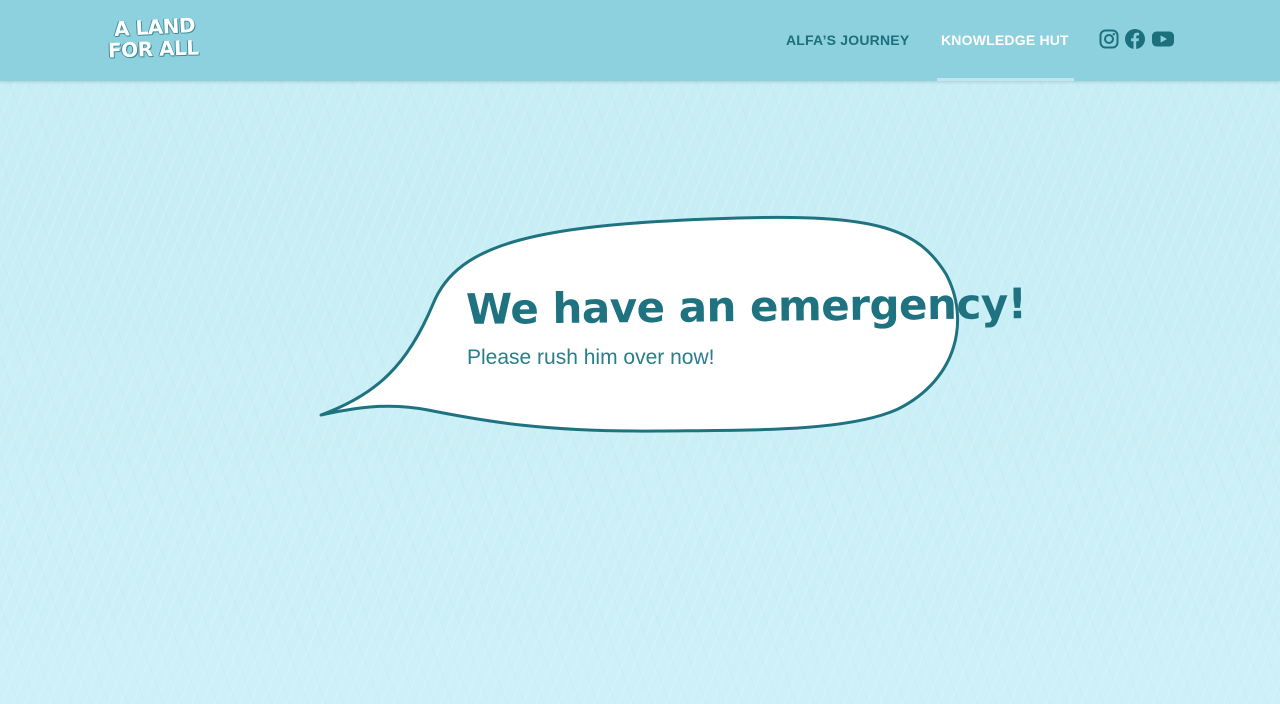  I want to click on site-logo: A LAND FOR ALL, so click(154, 39).